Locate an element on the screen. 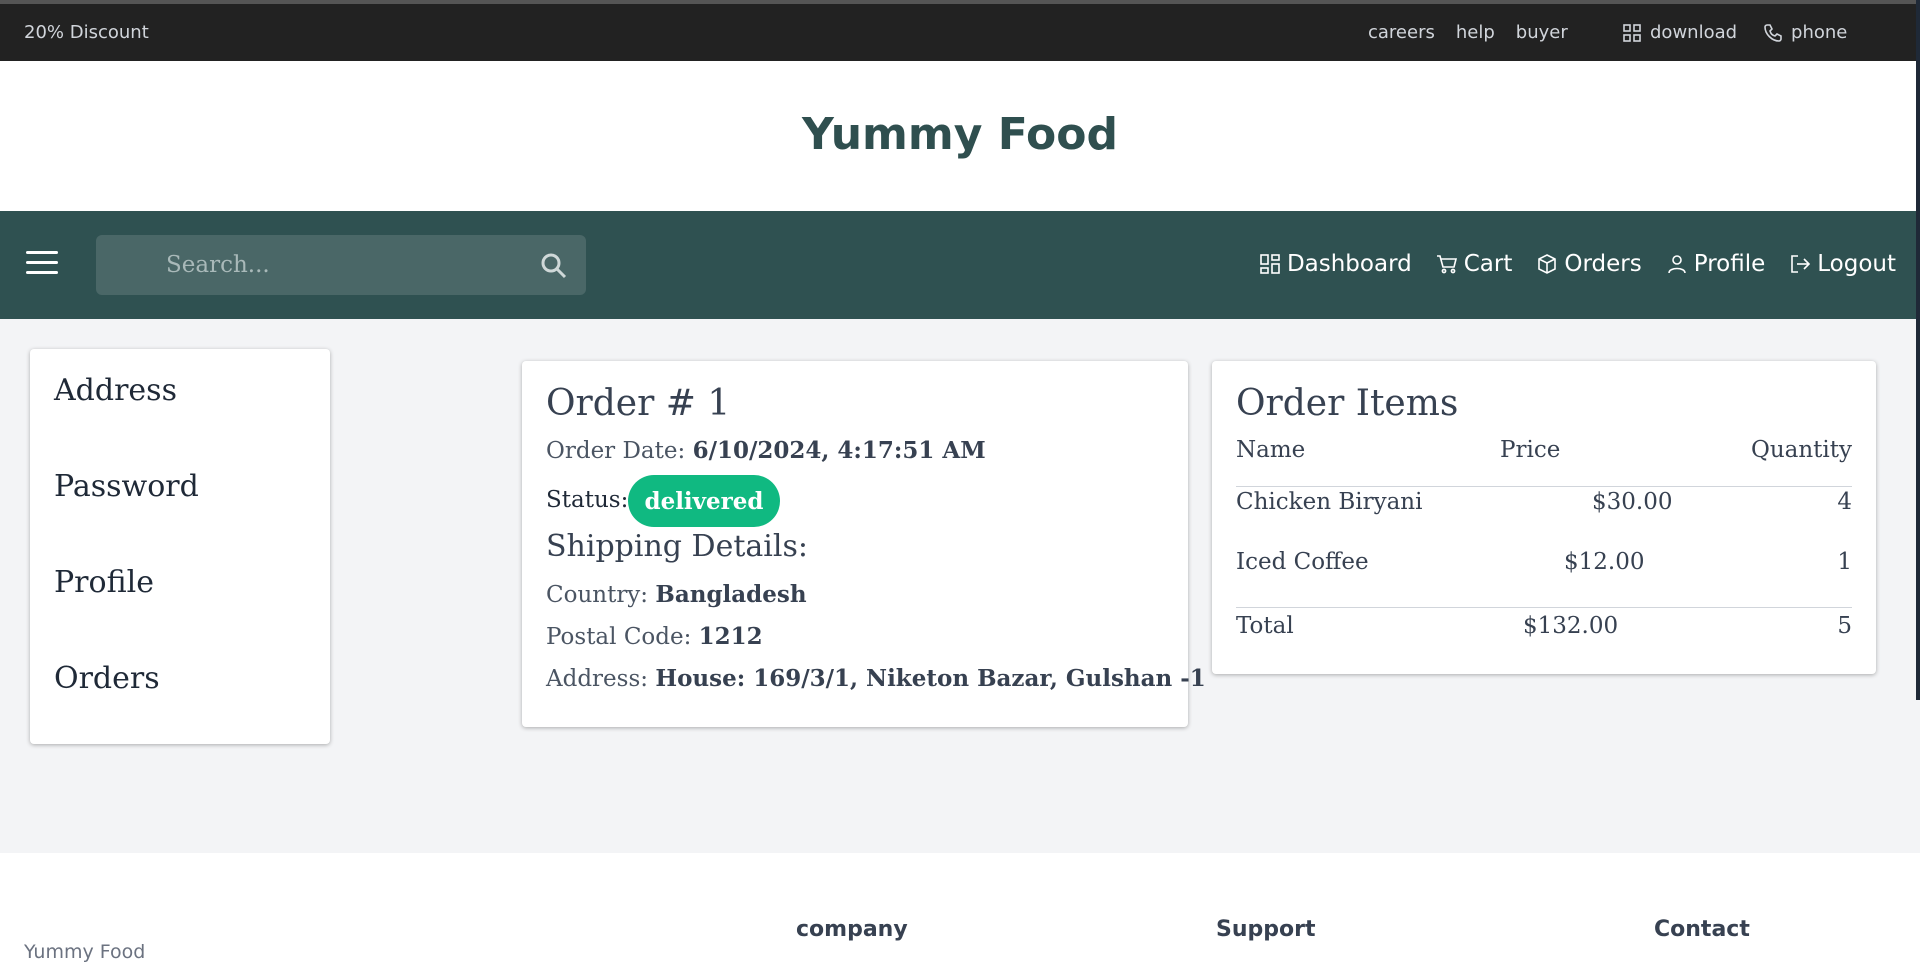 The image size is (1920, 965). cart-icon is located at coordinates (1446, 264).